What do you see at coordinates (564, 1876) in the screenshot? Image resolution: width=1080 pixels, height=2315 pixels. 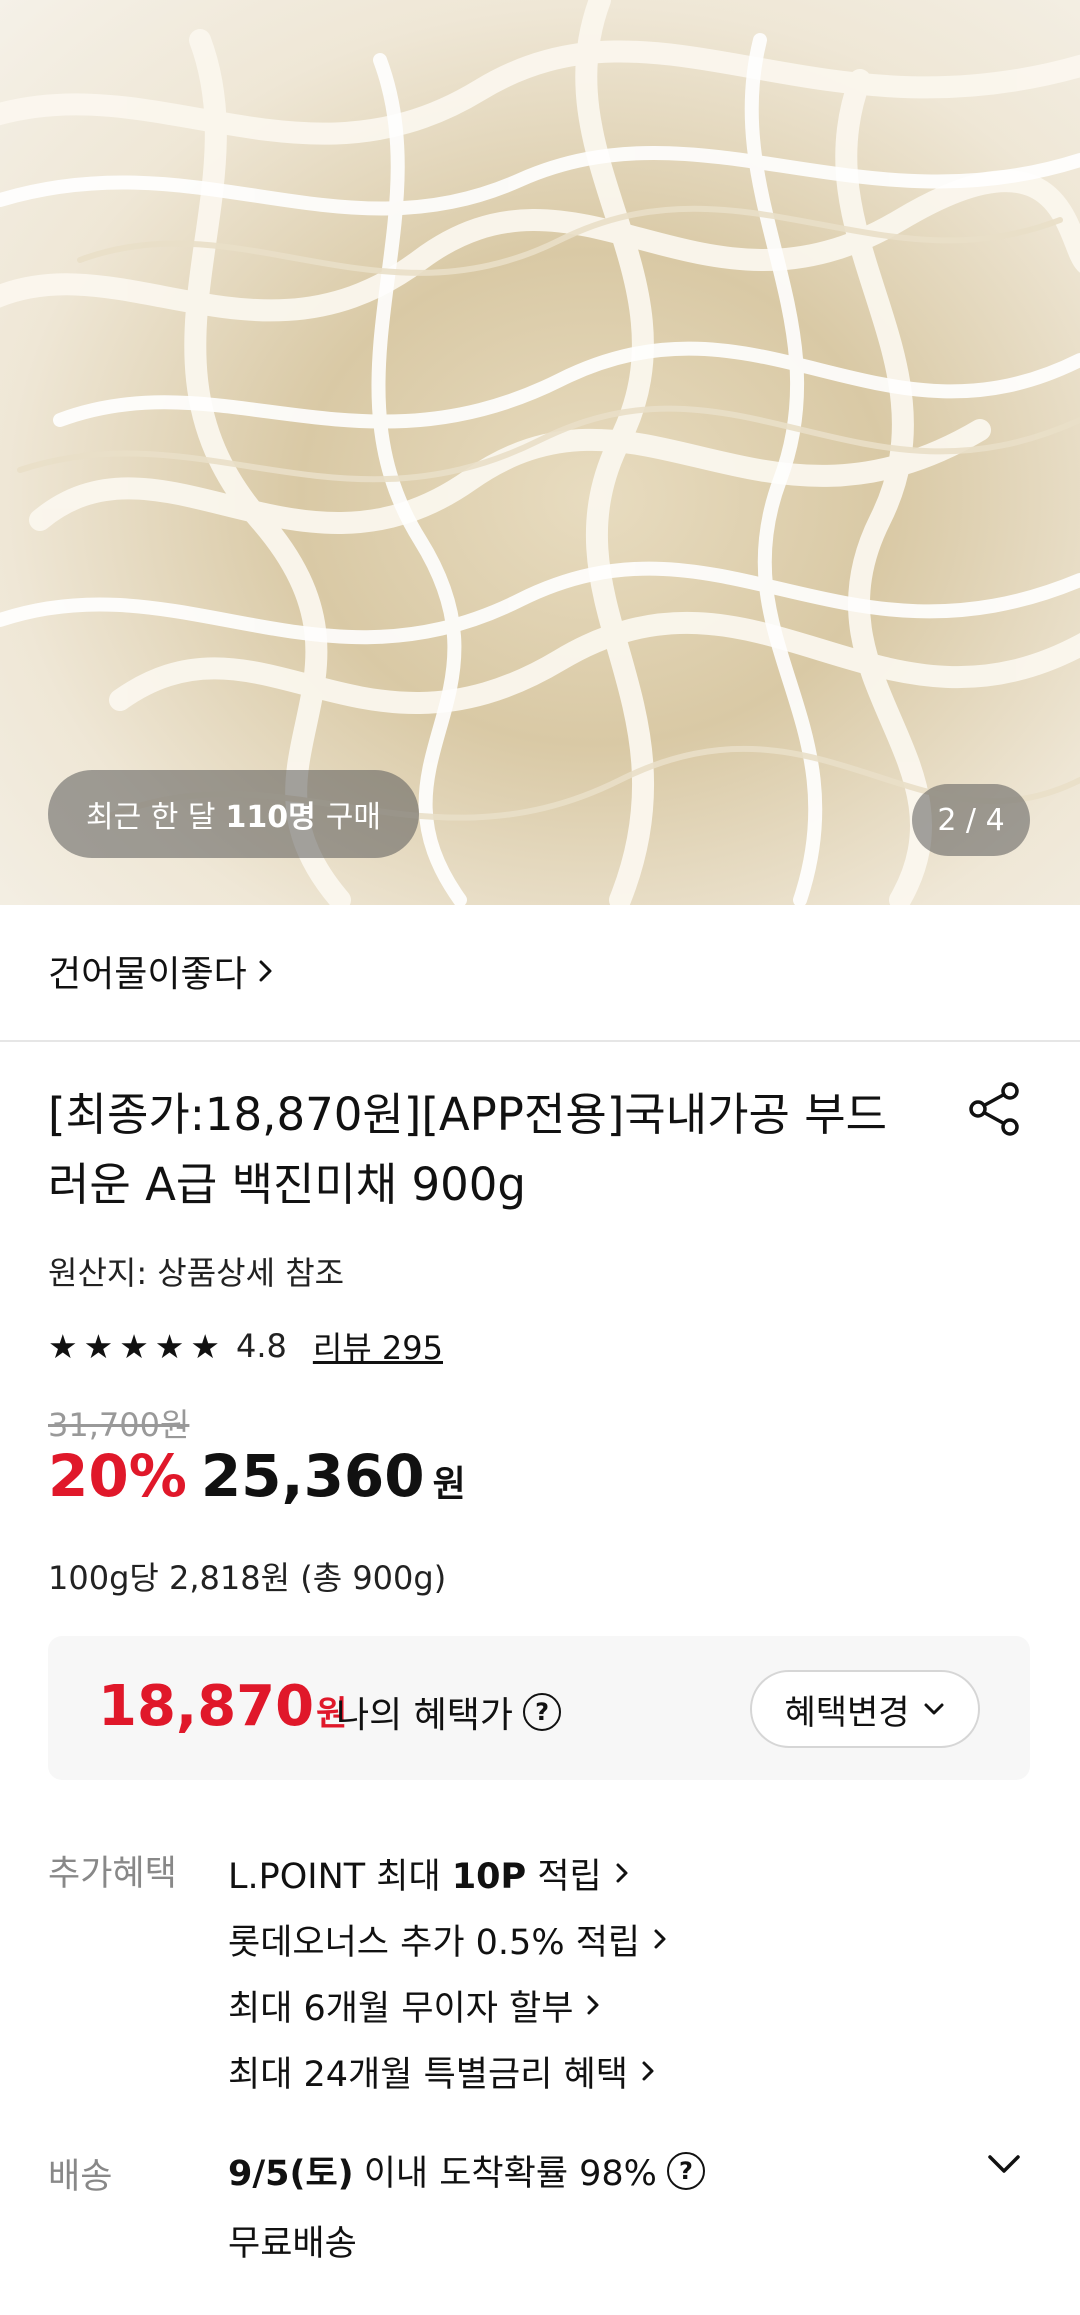 I see `extra-benefit-text: 적립` at bounding box center [564, 1876].